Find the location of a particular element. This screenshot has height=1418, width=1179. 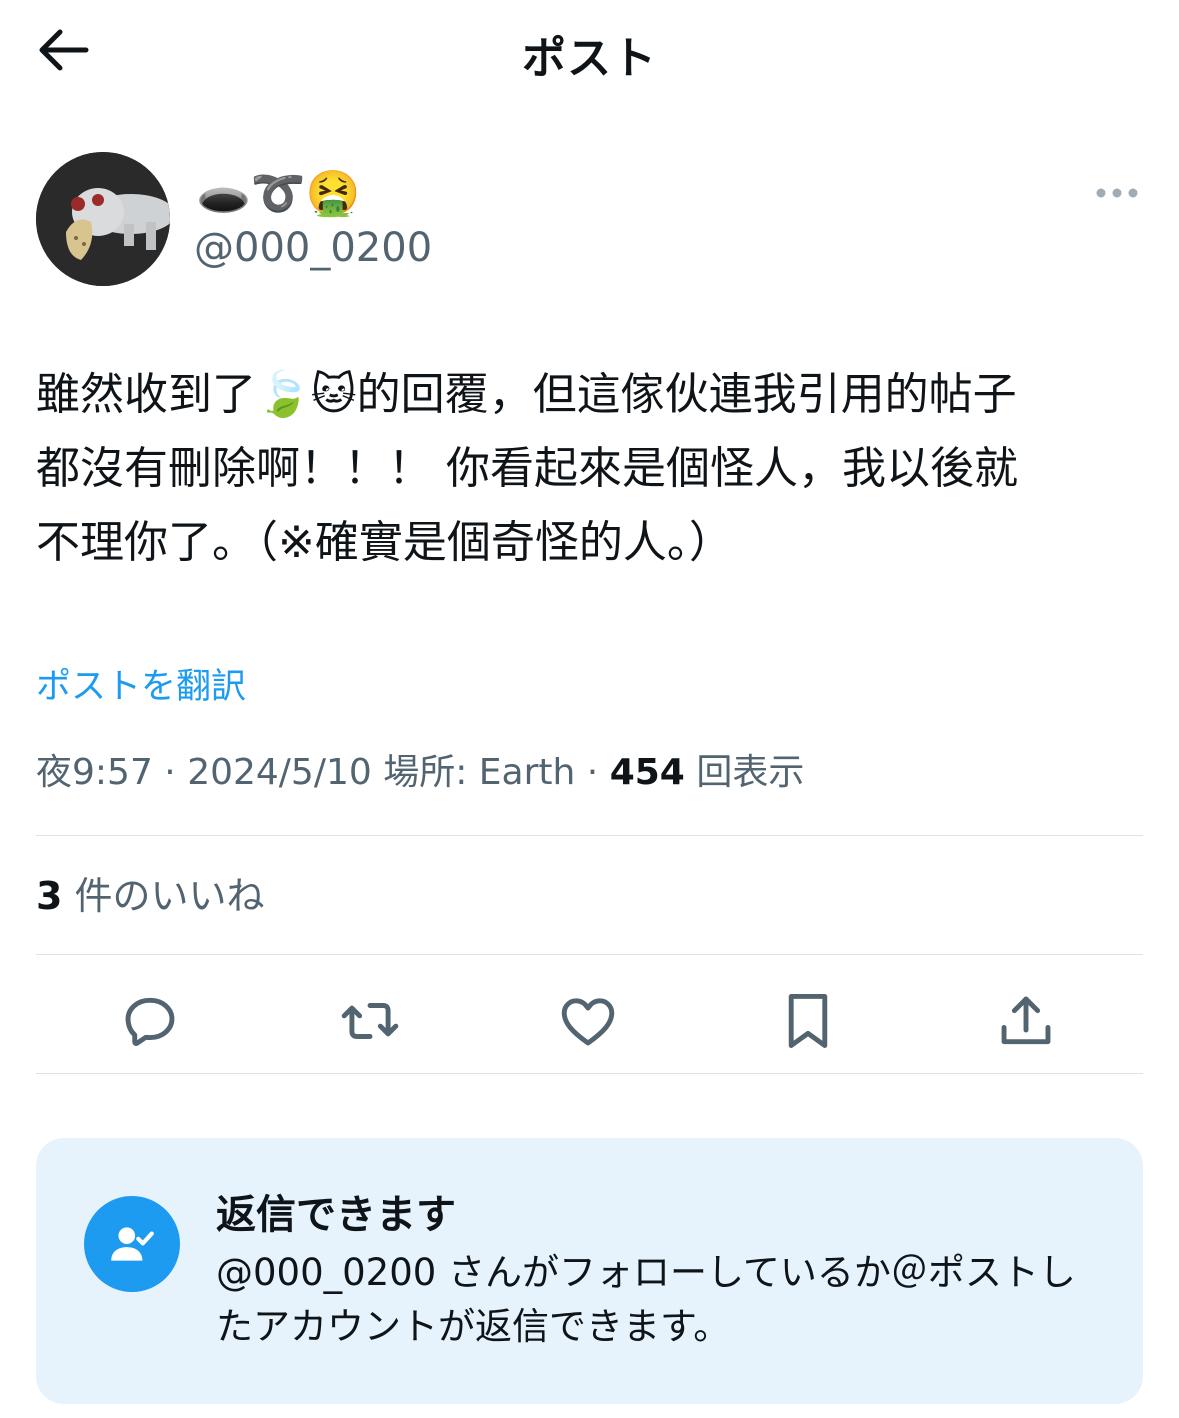

avatar is located at coordinates (103, 219).